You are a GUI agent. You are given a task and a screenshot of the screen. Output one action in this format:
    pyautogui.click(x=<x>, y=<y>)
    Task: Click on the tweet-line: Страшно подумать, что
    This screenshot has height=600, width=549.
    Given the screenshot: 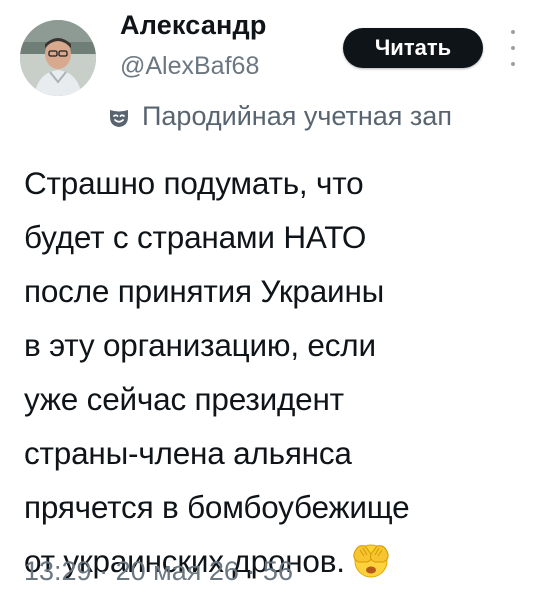 What is the action you would take?
    pyautogui.click(x=194, y=183)
    